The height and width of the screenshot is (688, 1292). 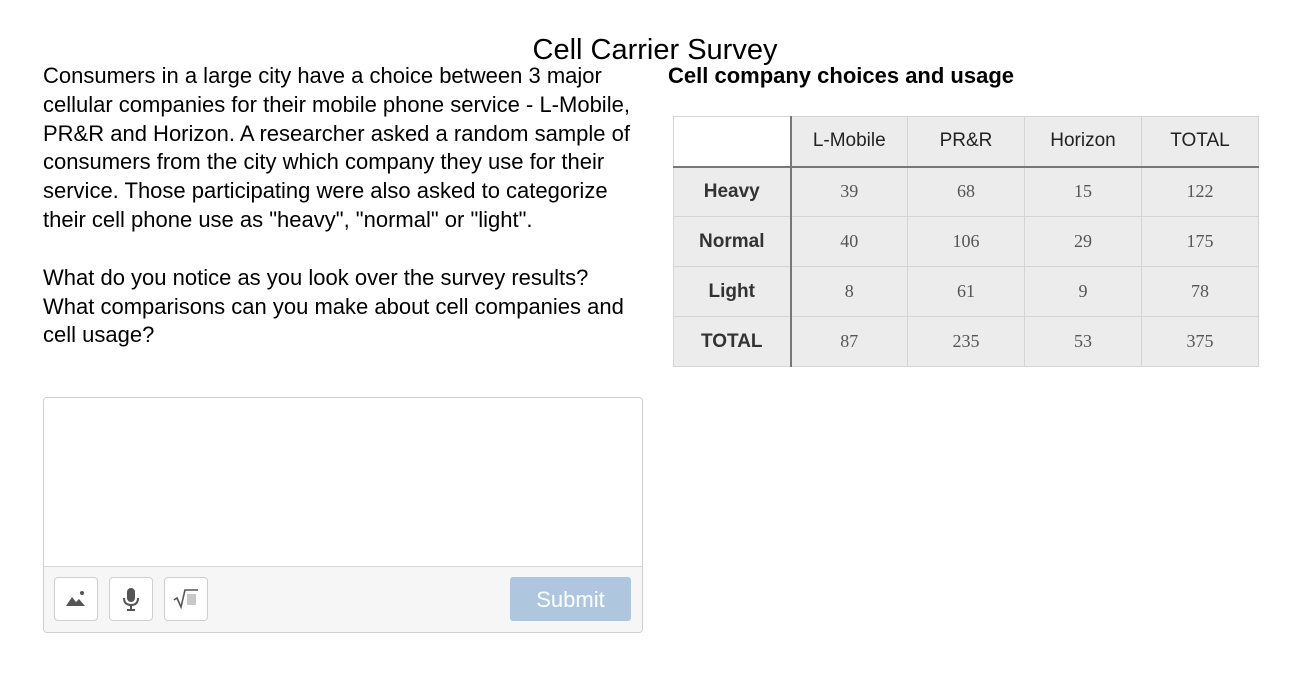 What do you see at coordinates (1200, 191) in the screenshot?
I see `table-cell: 122` at bounding box center [1200, 191].